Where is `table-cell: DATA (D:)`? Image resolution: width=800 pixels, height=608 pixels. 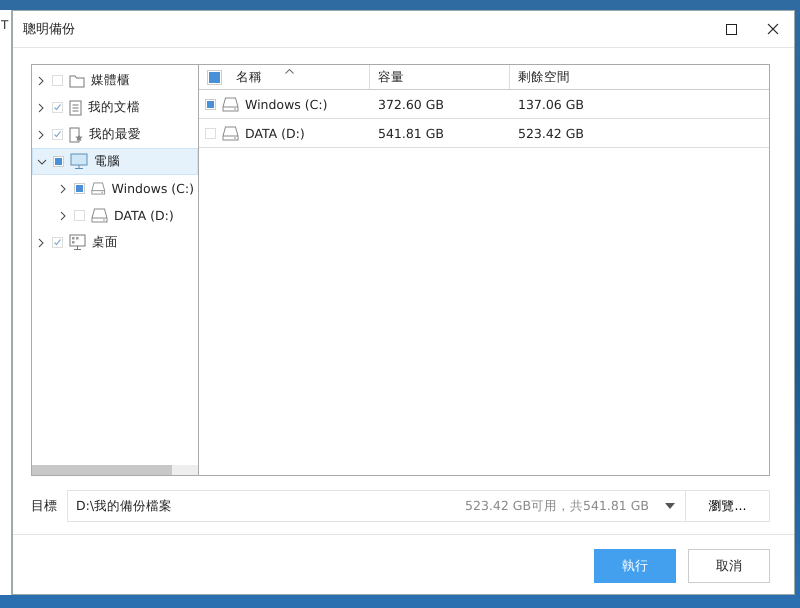
table-cell: DATA (D:) is located at coordinates (275, 133).